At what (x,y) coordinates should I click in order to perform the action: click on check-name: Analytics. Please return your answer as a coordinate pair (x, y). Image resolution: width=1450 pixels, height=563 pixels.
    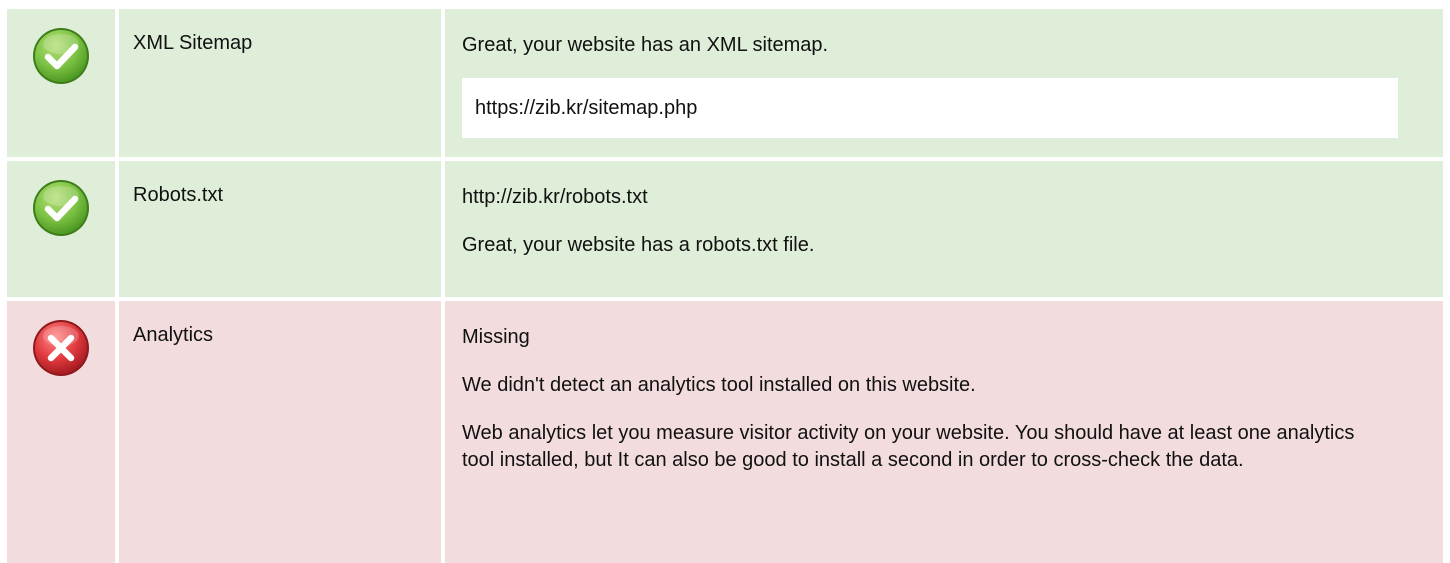
    Looking at the image, I should click on (280, 432).